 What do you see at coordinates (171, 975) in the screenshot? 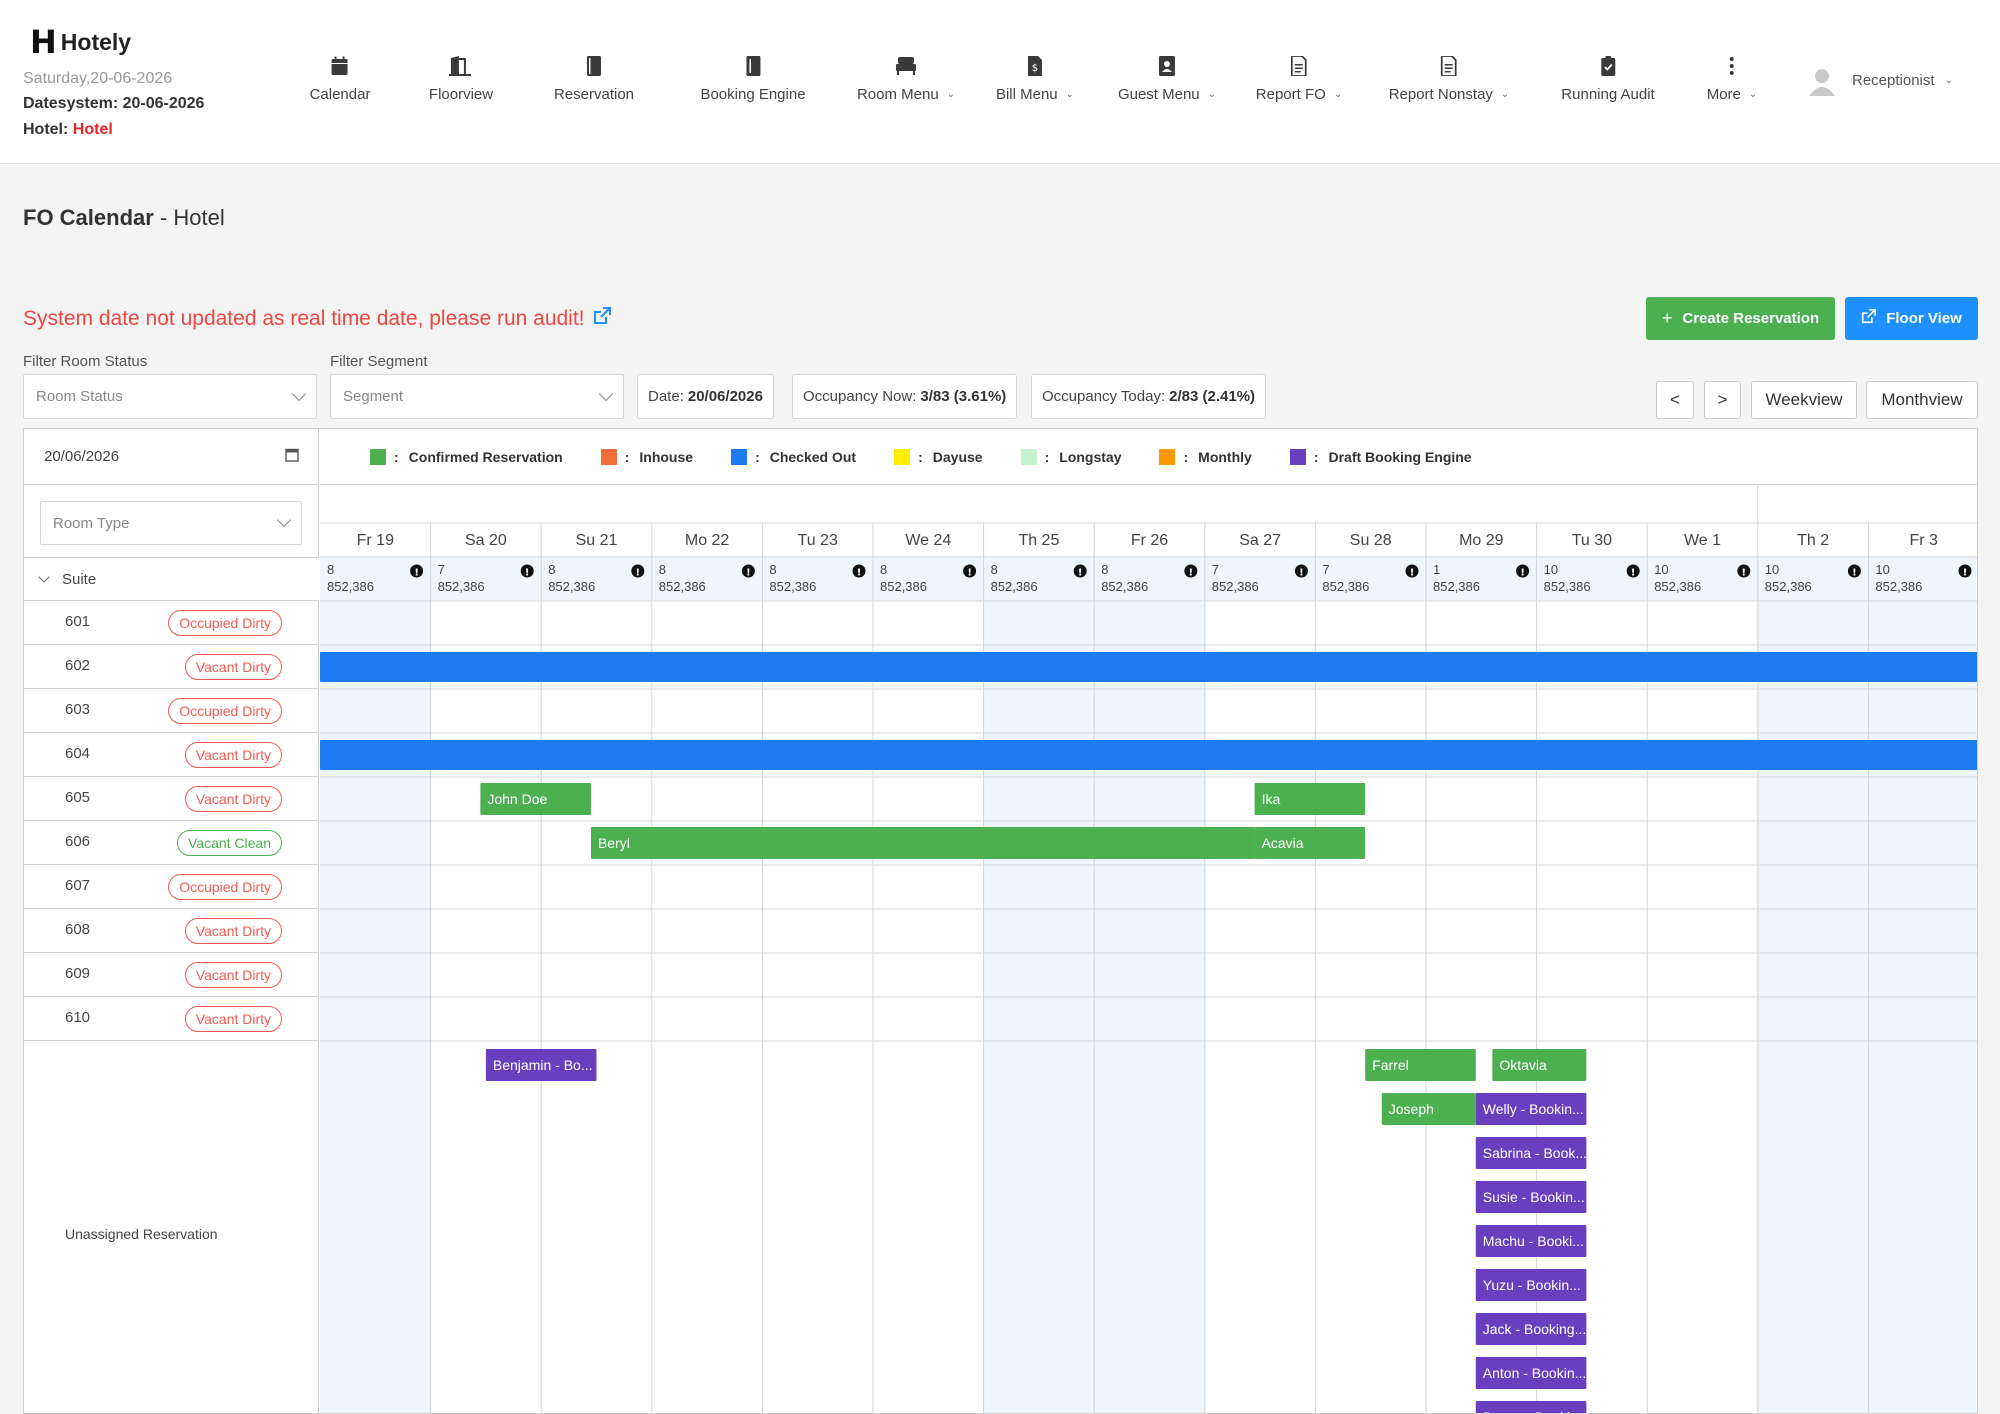
I see `room-row: 609 Vacant Dirty` at bounding box center [171, 975].